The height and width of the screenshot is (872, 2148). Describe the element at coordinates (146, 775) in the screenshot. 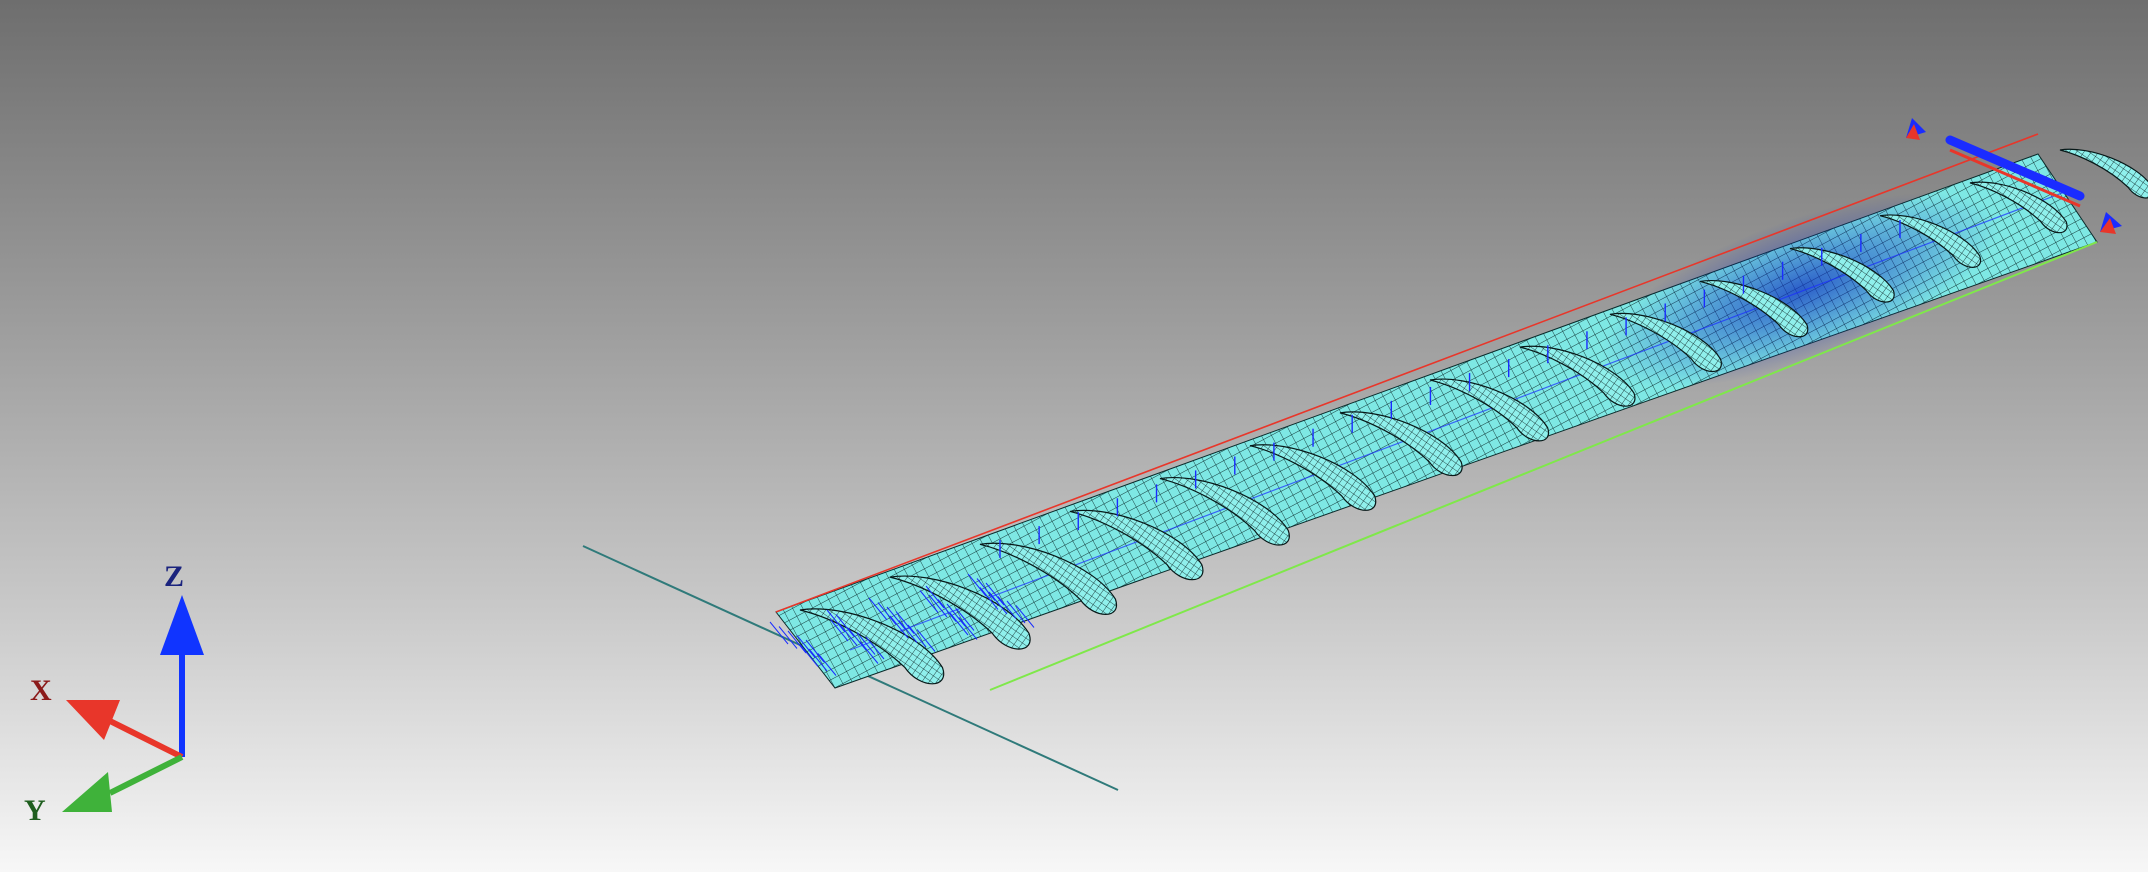

I see `y-axis-line` at that location.